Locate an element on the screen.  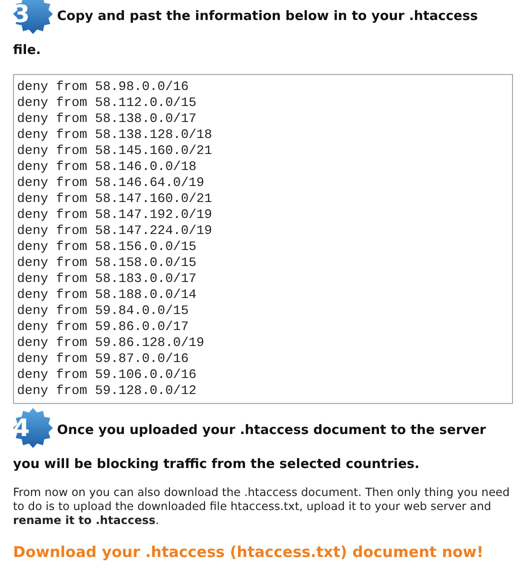
step-heading: Once you uploaded your .htaccess document to the server is located at coordinates (271, 431).